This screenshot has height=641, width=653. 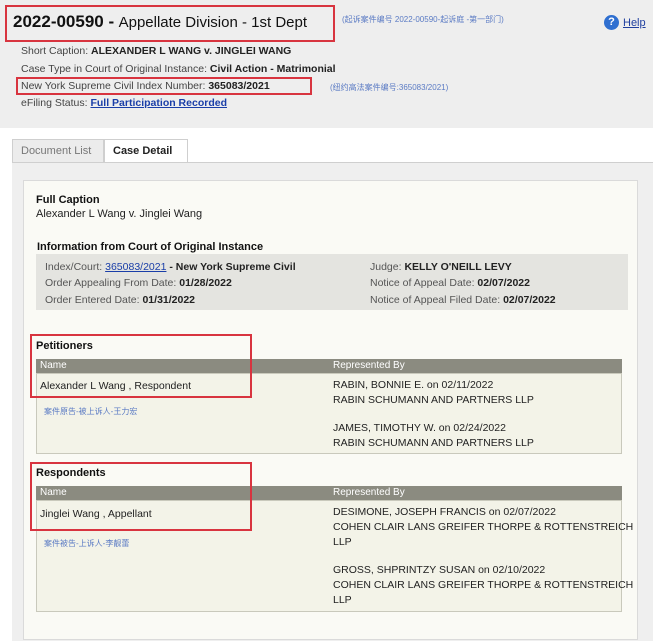 I want to click on petitioner-rep-1-name: RABIN, BONNIE E. on 02/11/2022, so click(x=413, y=385).